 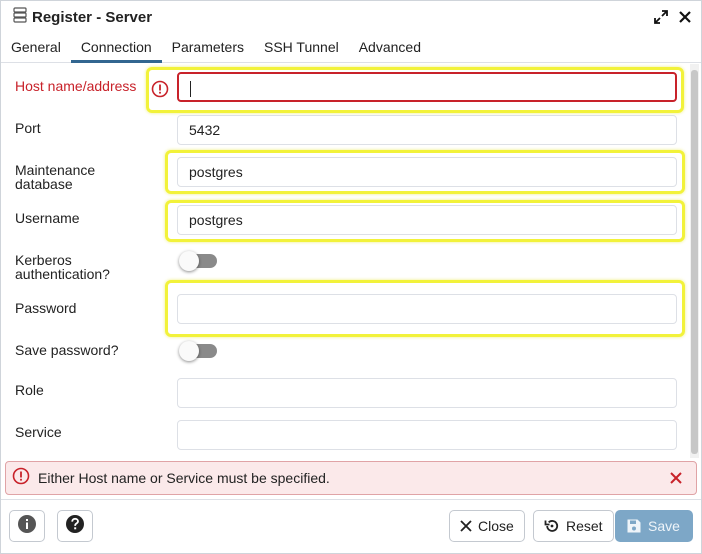 What do you see at coordinates (427, 172) in the screenshot?
I see `maintenance-db-input: postgres` at bounding box center [427, 172].